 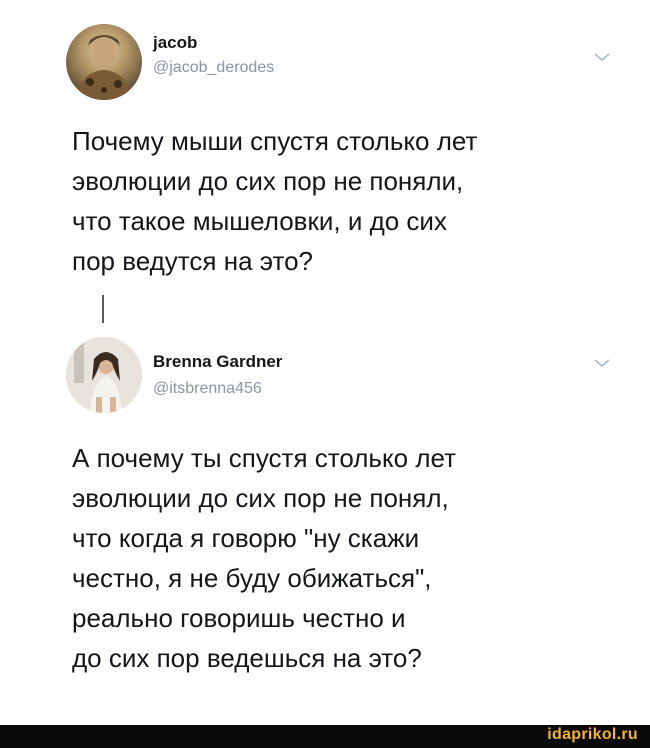 What do you see at coordinates (247, 658) in the screenshot?
I see `tweet-text-line: до сих пор ведешься на это?` at bounding box center [247, 658].